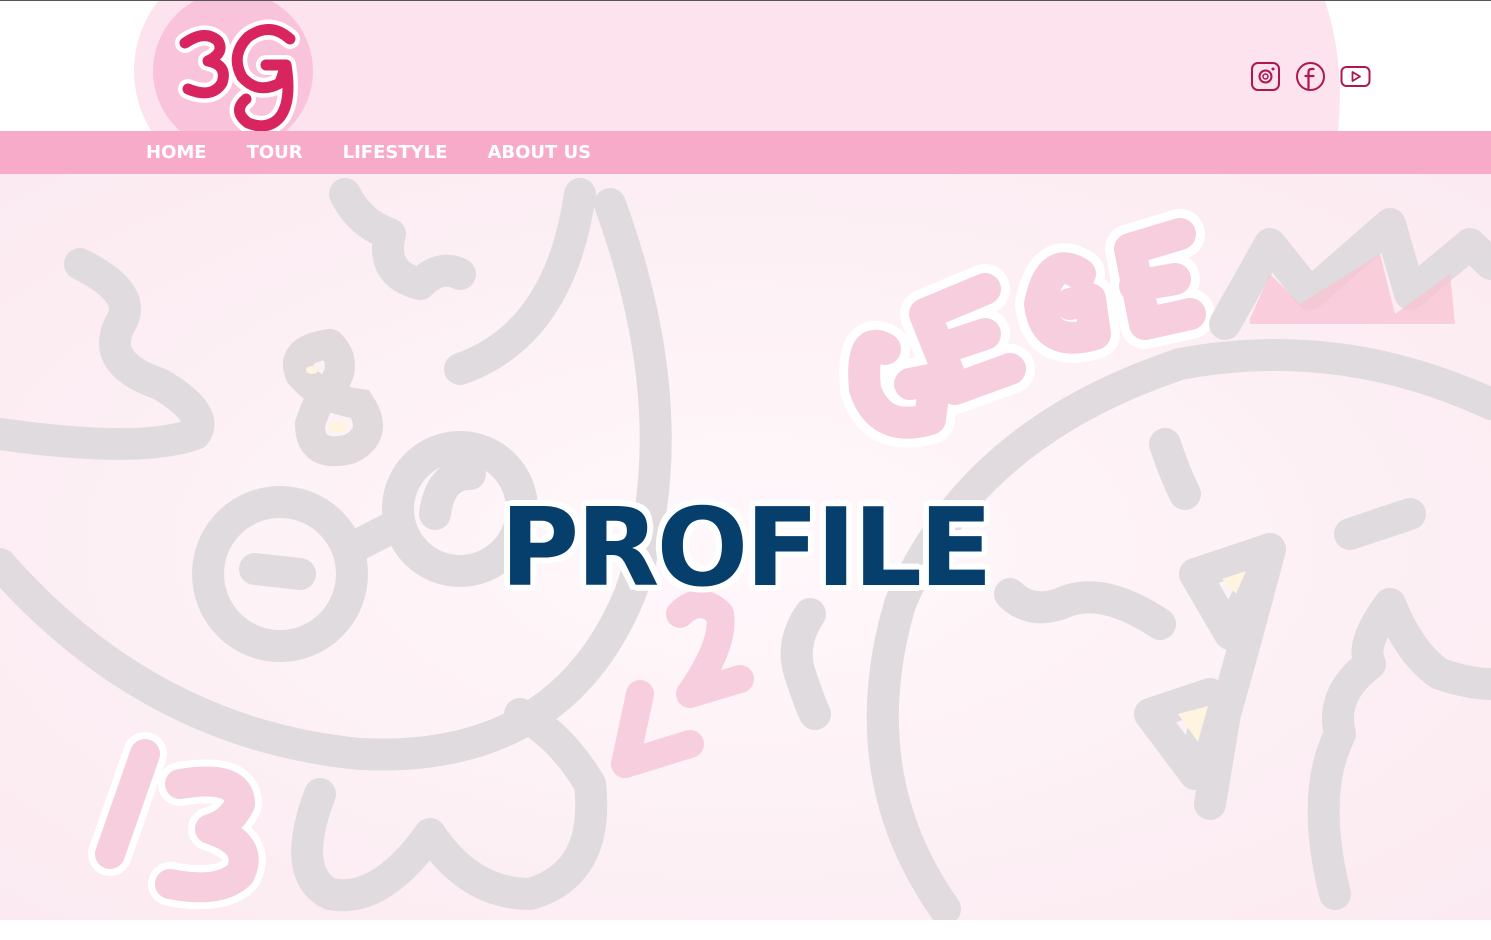  I want to click on youtube-icon, so click(1355, 76).